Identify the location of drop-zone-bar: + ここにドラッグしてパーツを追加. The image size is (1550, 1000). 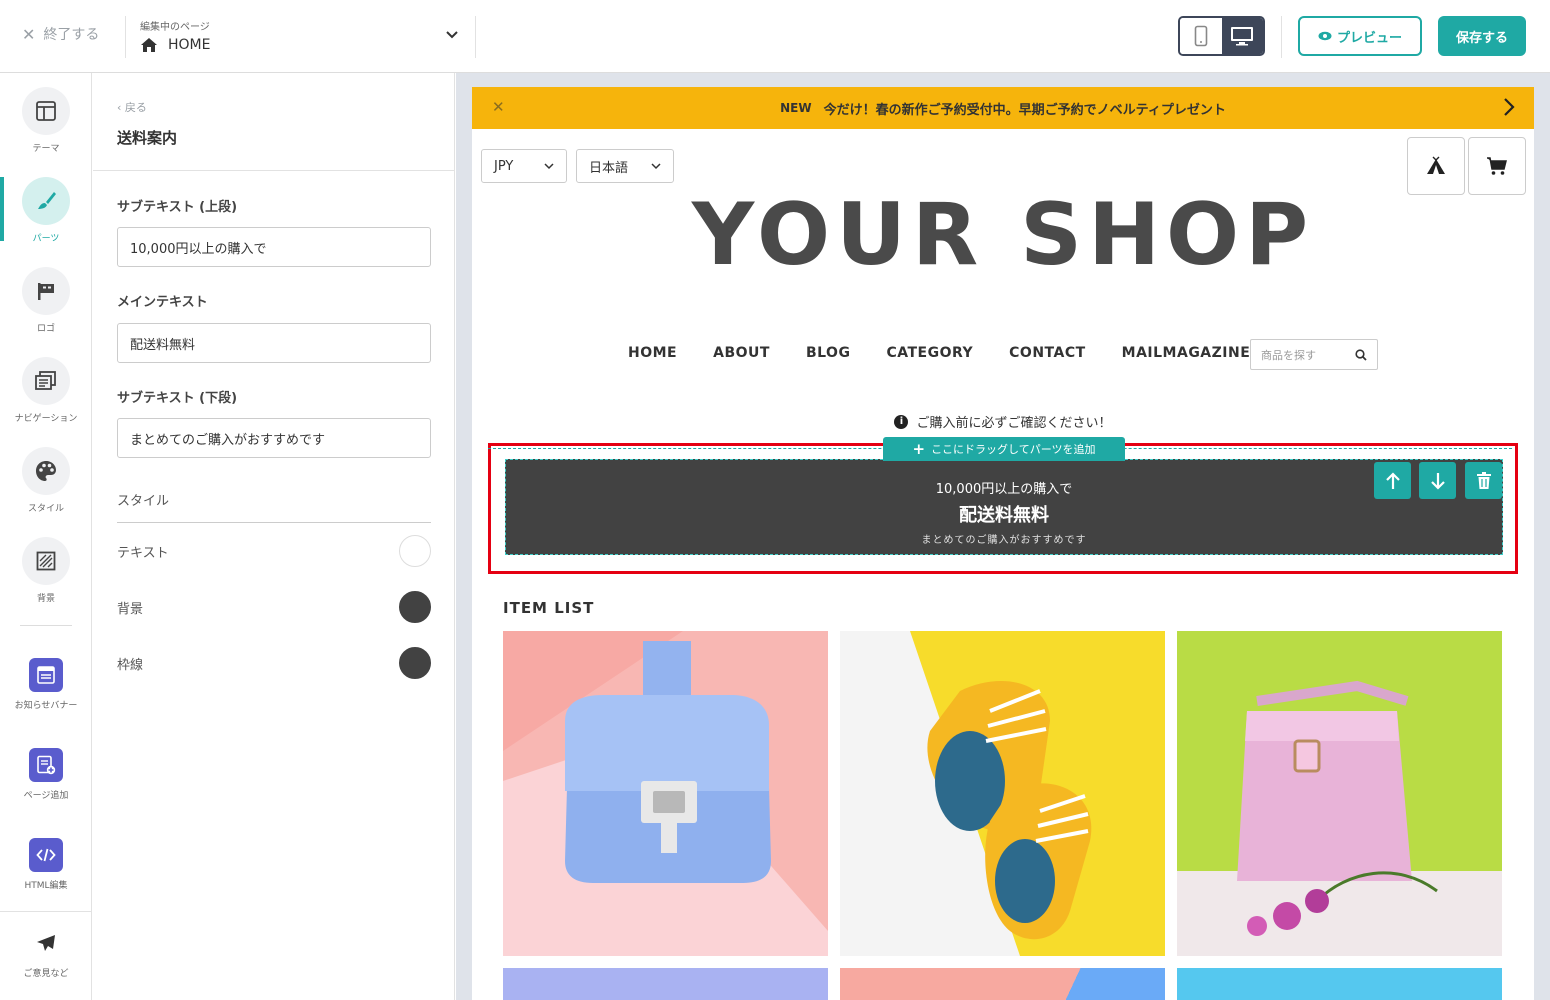
(1004, 449).